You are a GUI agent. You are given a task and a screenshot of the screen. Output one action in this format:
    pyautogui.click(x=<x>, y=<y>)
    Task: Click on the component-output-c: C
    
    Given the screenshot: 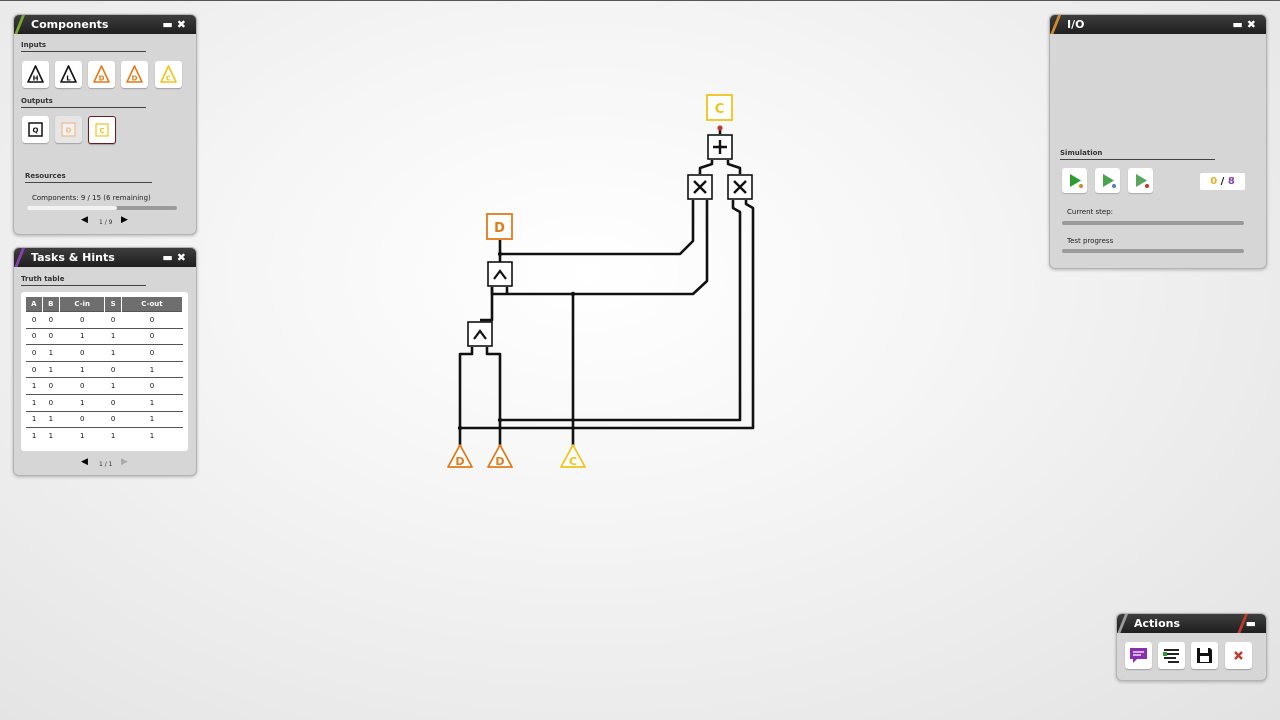 What is the action you would take?
    pyautogui.click(x=102, y=130)
    